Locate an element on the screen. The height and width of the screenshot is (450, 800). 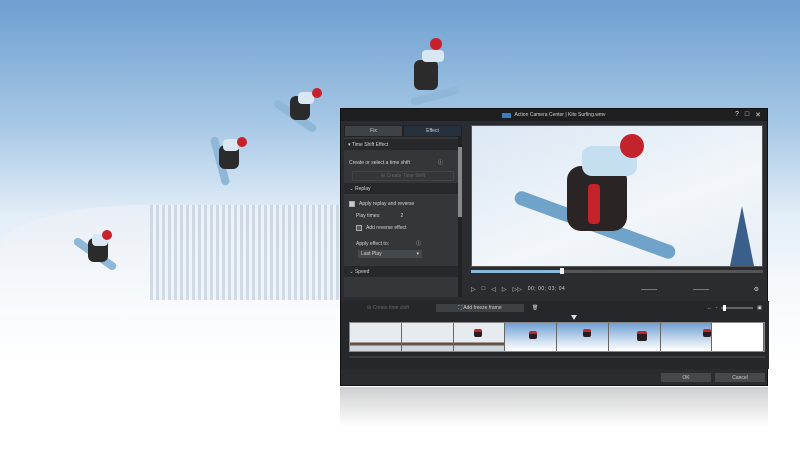
section-replay: ⌄ Replay is located at coordinates (403, 188).